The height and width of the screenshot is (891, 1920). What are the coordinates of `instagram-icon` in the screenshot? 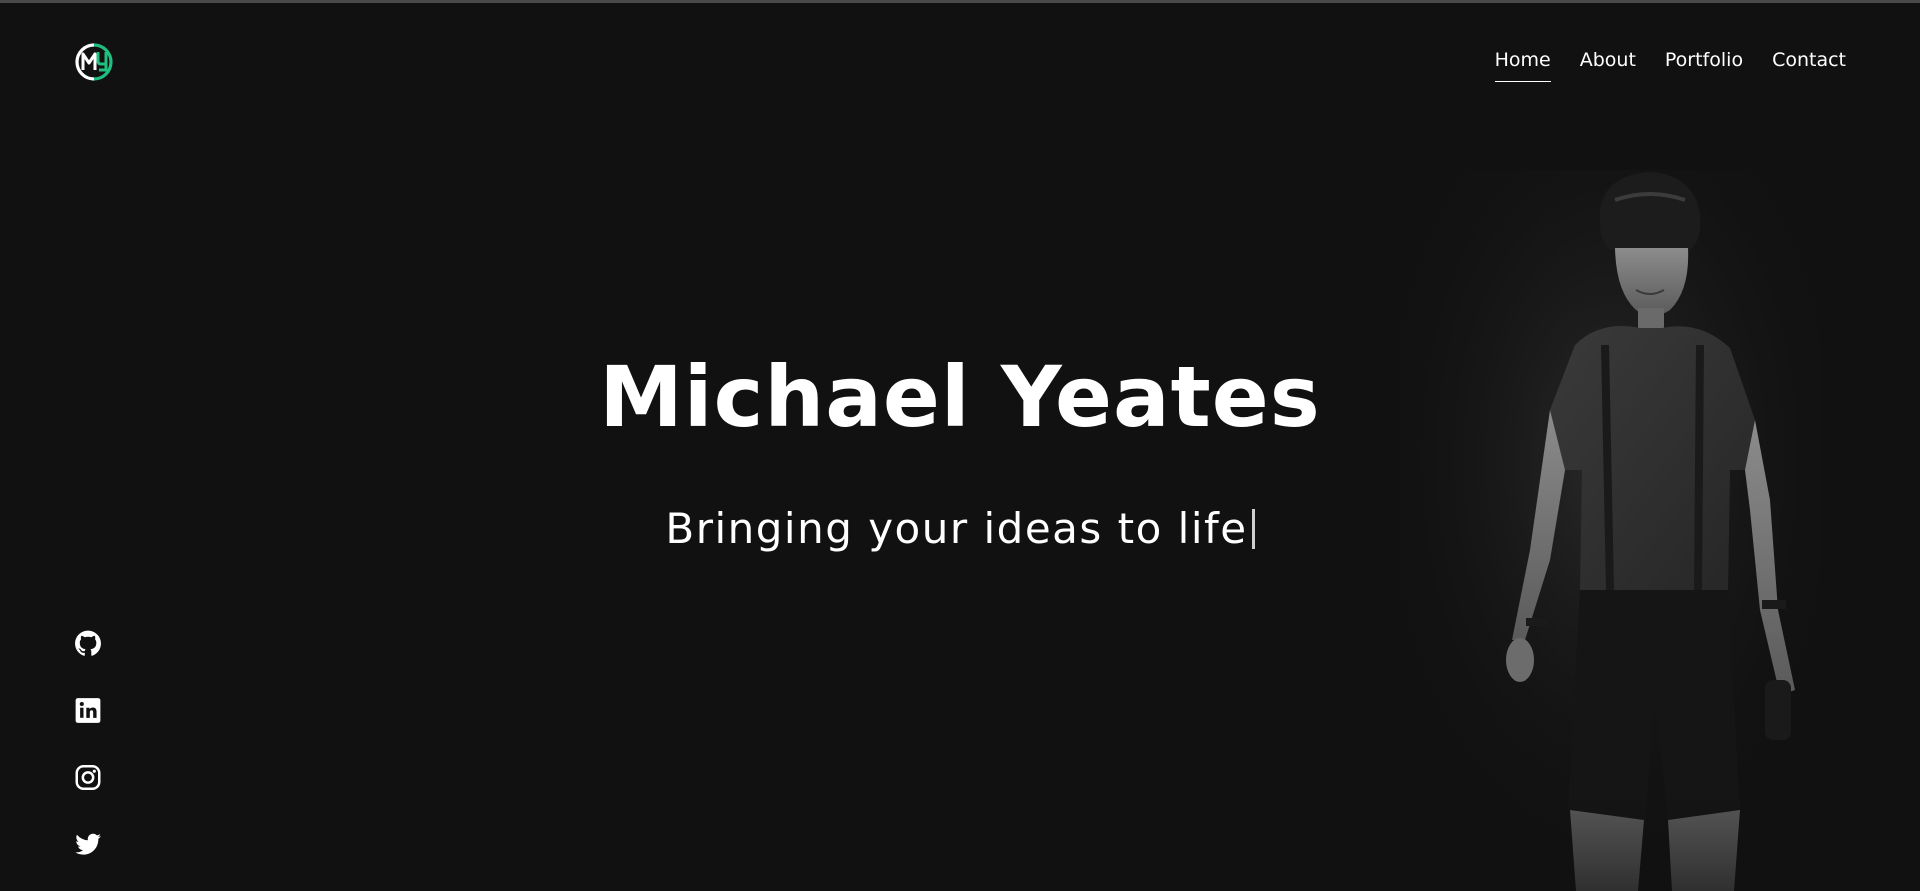 It's located at (88, 777).